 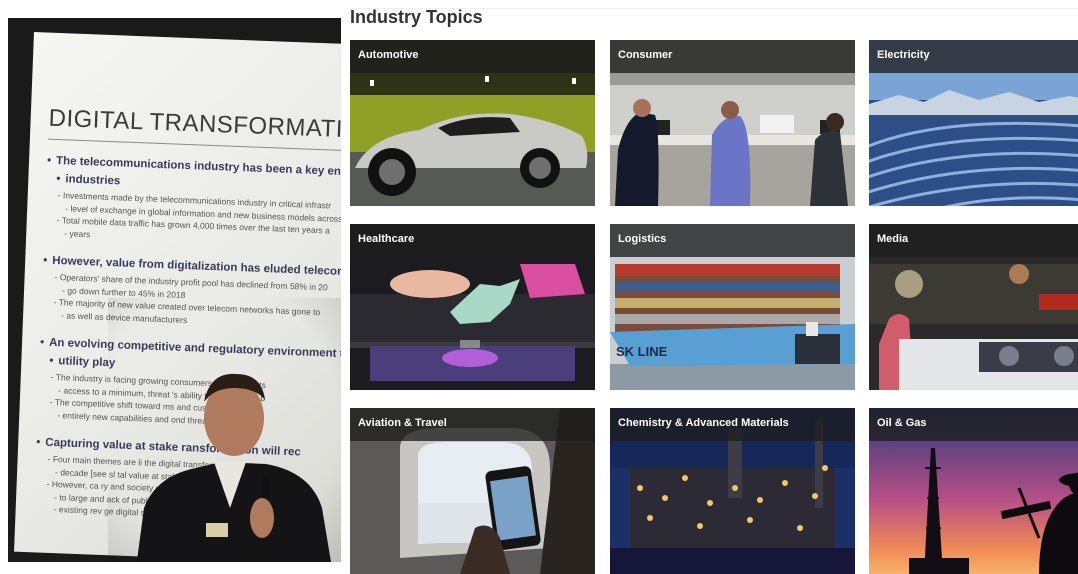 I want to click on tile-label: Media, so click(x=973, y=240).